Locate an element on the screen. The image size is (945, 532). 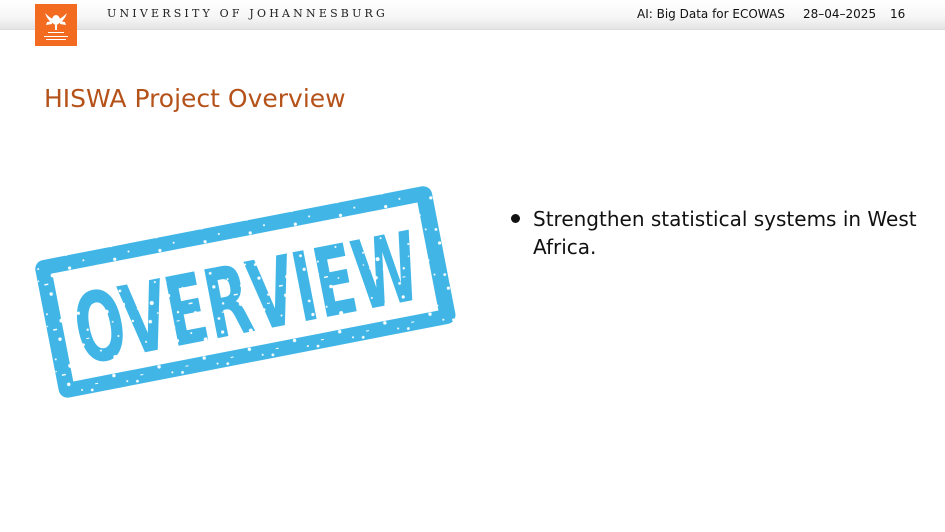
presentation-short-title: AI: Big Data for ECOWAS is located at coordinates (711, 14).